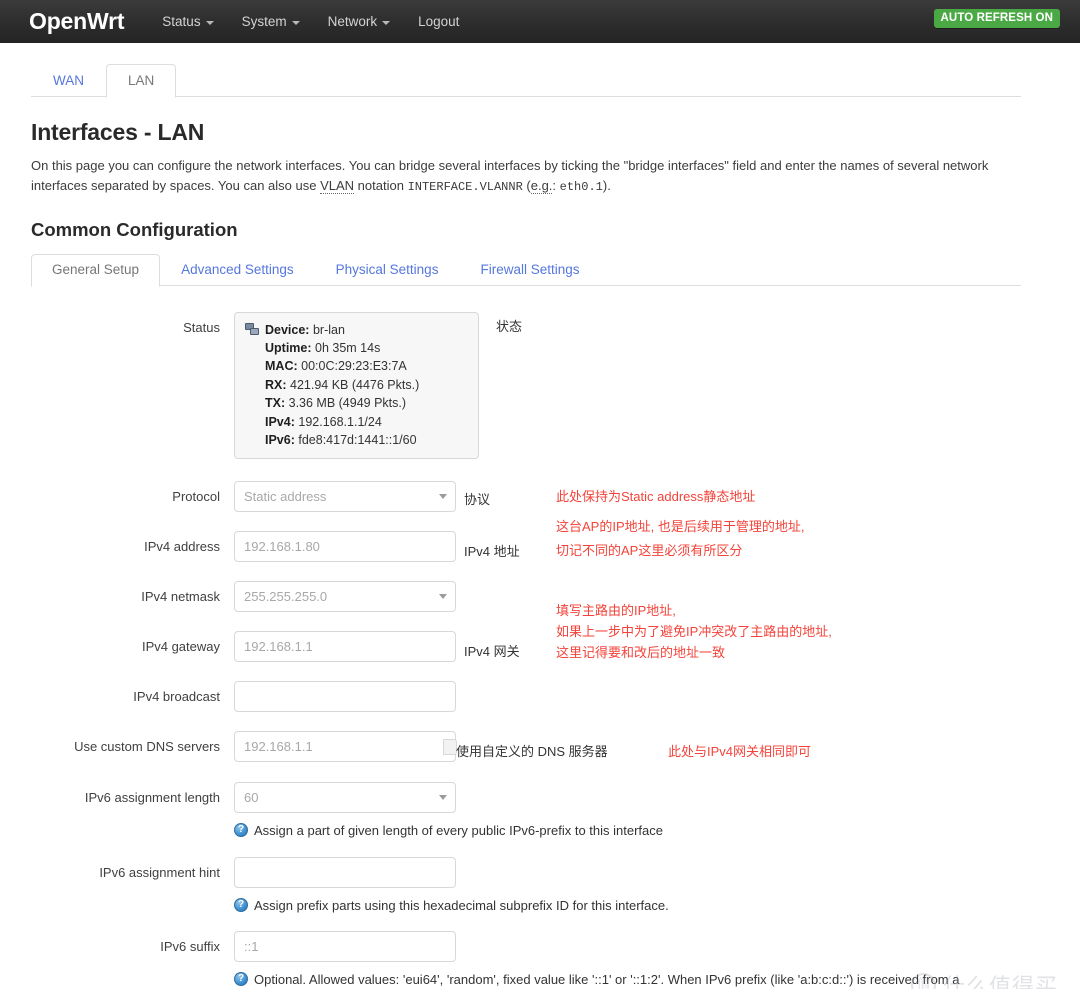 This screenshot has height=989, width=1080. What do you see at coordinates (740, 752) in the screenshot?
I see `dns-servers-annotation: 此处与IPv4网关相同即可` at bounding box center [740, 752].